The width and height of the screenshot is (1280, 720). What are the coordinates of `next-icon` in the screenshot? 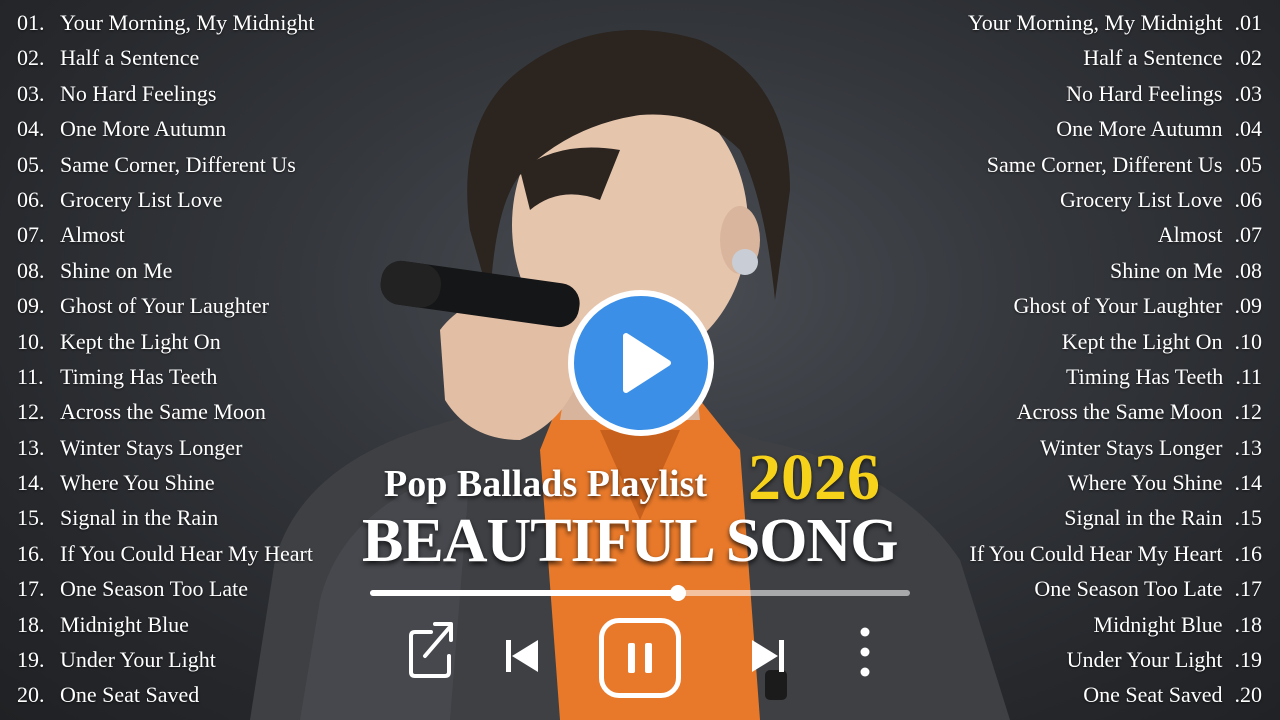 It's located at (768, 656).